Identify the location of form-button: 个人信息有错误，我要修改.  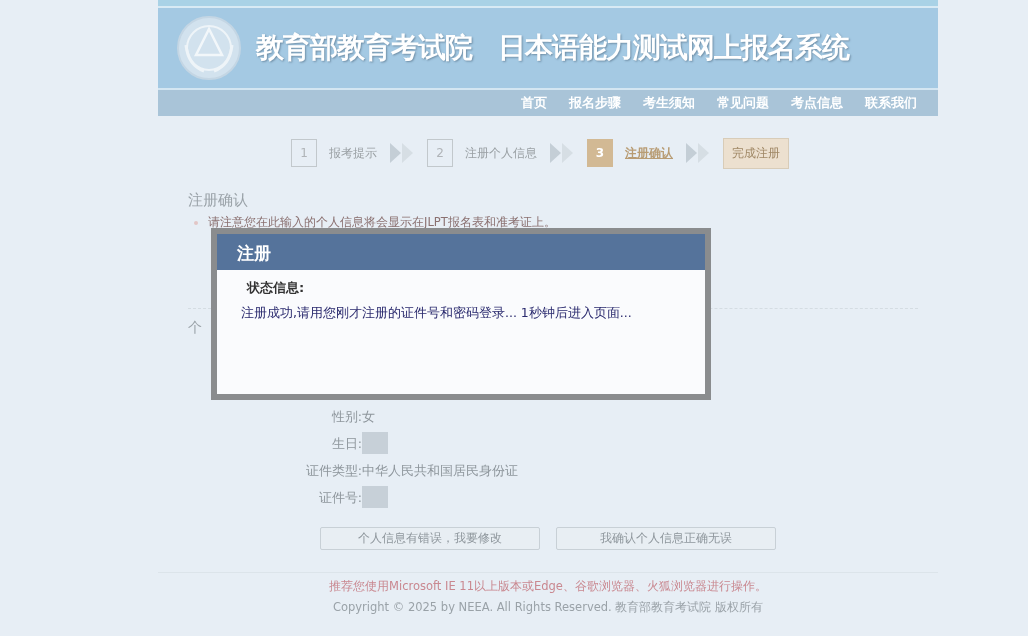
(430, 538).